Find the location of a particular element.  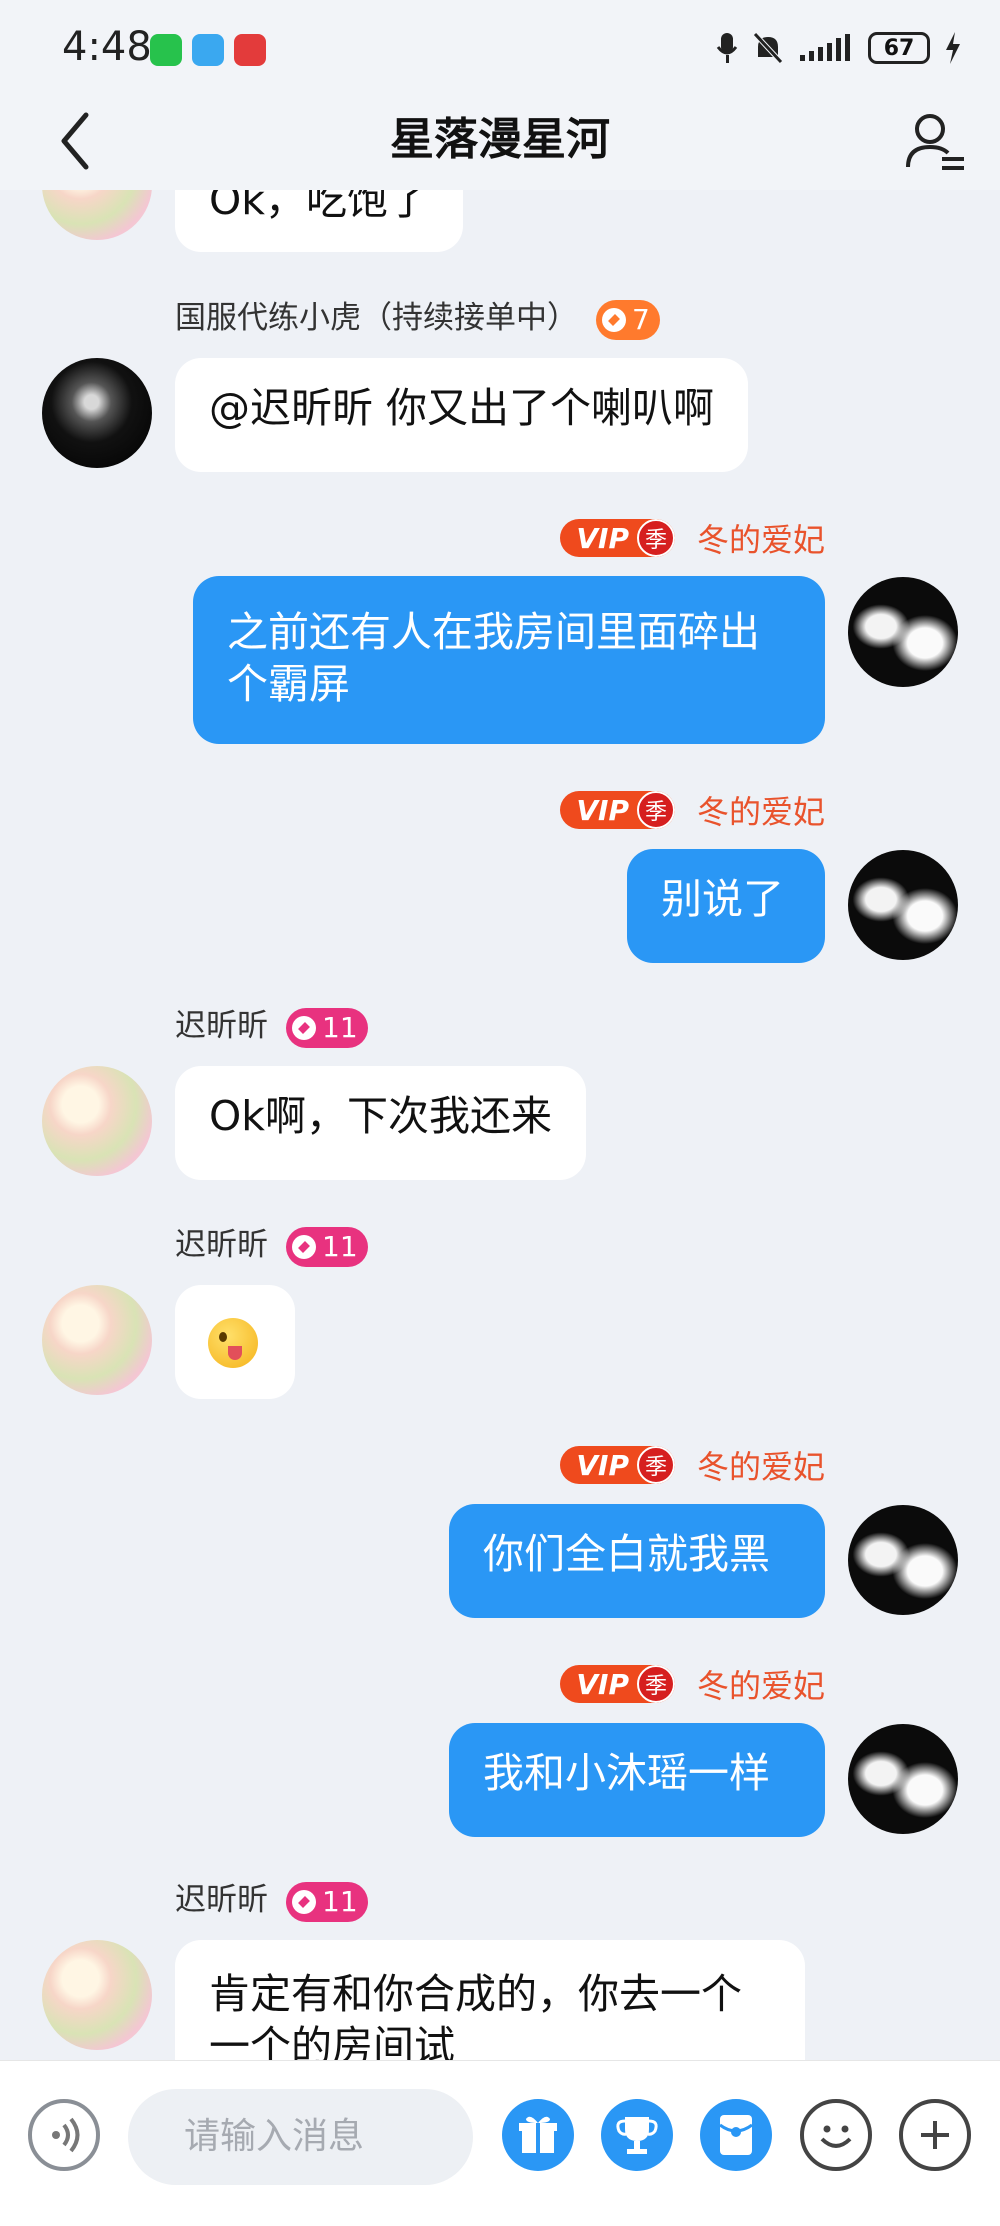

message-bubble: 之前还有人在我房间里面碎出个霸屏 is located at coordinates (509, 660).